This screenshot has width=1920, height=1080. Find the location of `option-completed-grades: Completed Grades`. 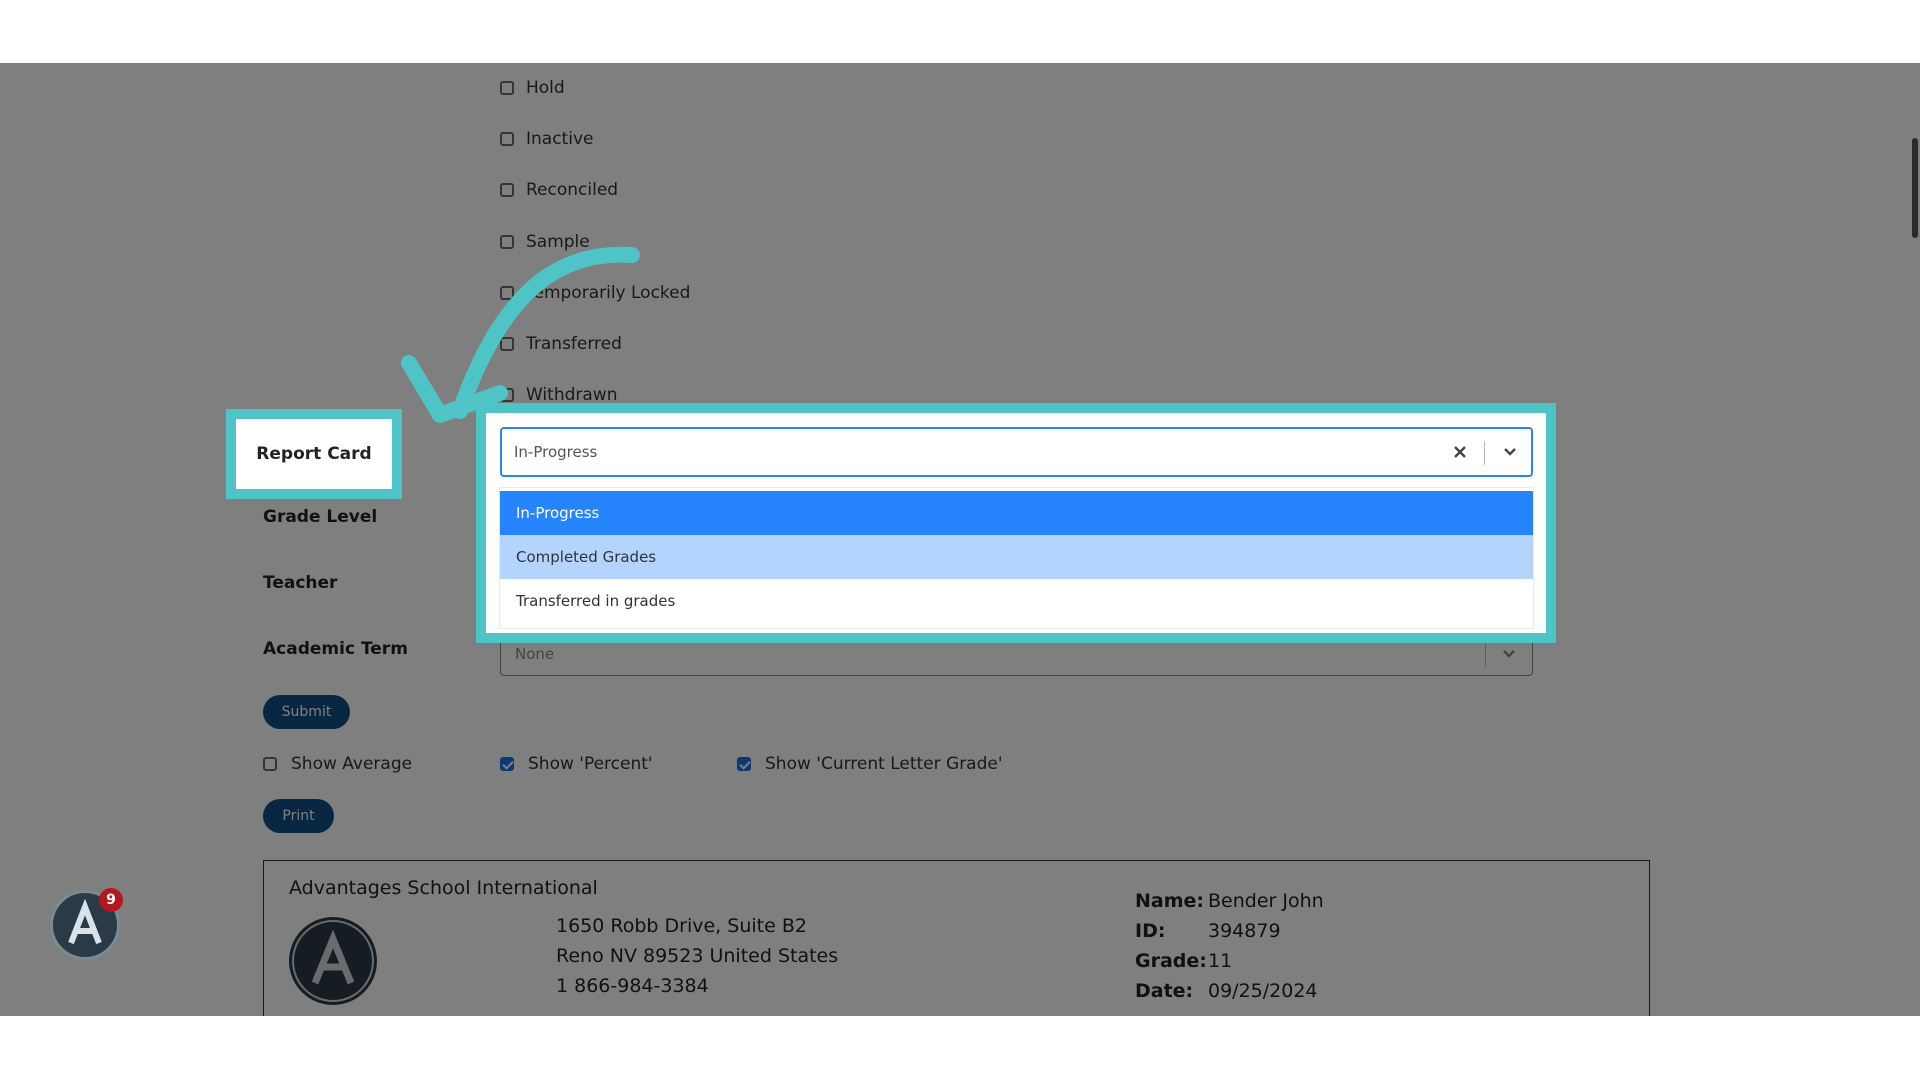

option-completed-grades: Completed Grades is located at coordinates (1016, 557).